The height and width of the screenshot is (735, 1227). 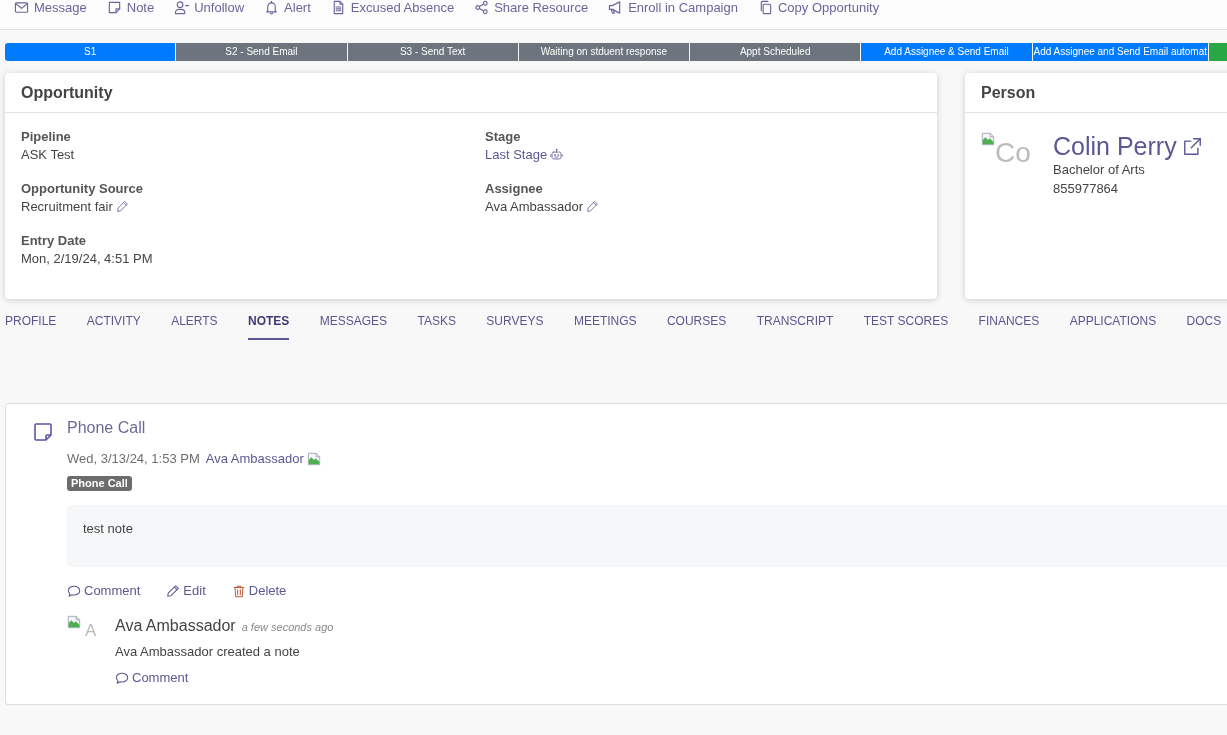 What do you see at coordinates (269, 322) in the screenshot?
I see `tab: NOTES` at bounding box center [269, 322].